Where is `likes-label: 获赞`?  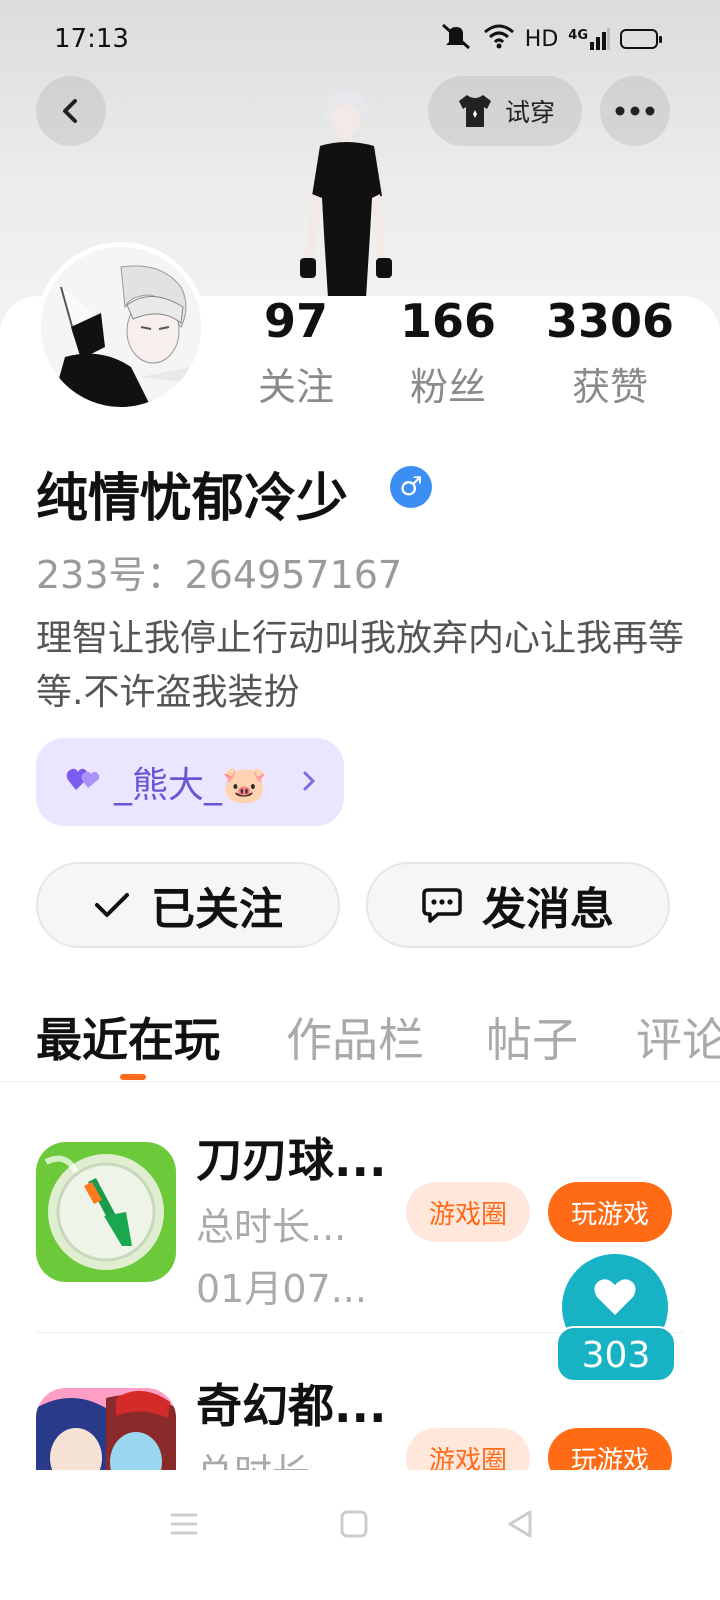
likes-label: 获赞 is located at coordinates (609, 387).